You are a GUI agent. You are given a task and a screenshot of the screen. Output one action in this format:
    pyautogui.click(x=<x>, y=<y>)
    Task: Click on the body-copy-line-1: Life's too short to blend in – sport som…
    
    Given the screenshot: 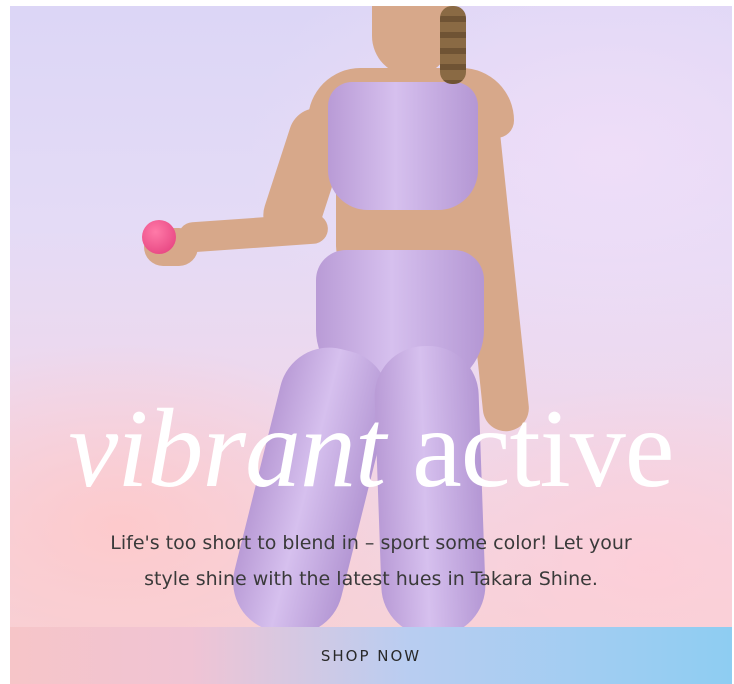 What is the action you would take?
    pyautogui.click(x=371, y=543)
    